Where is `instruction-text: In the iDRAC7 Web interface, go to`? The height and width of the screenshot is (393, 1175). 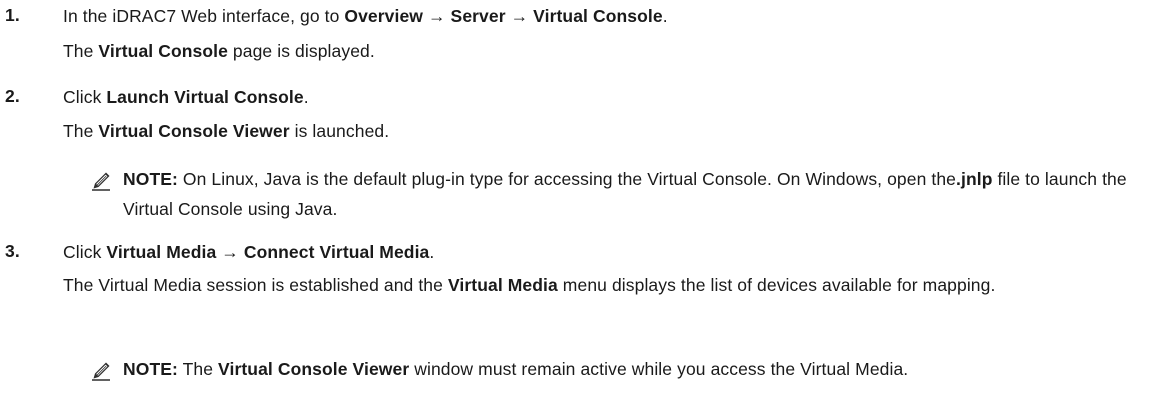 instruction-text: In the iDRAC7 Web interface, go to is located at coordinates (204, 16).